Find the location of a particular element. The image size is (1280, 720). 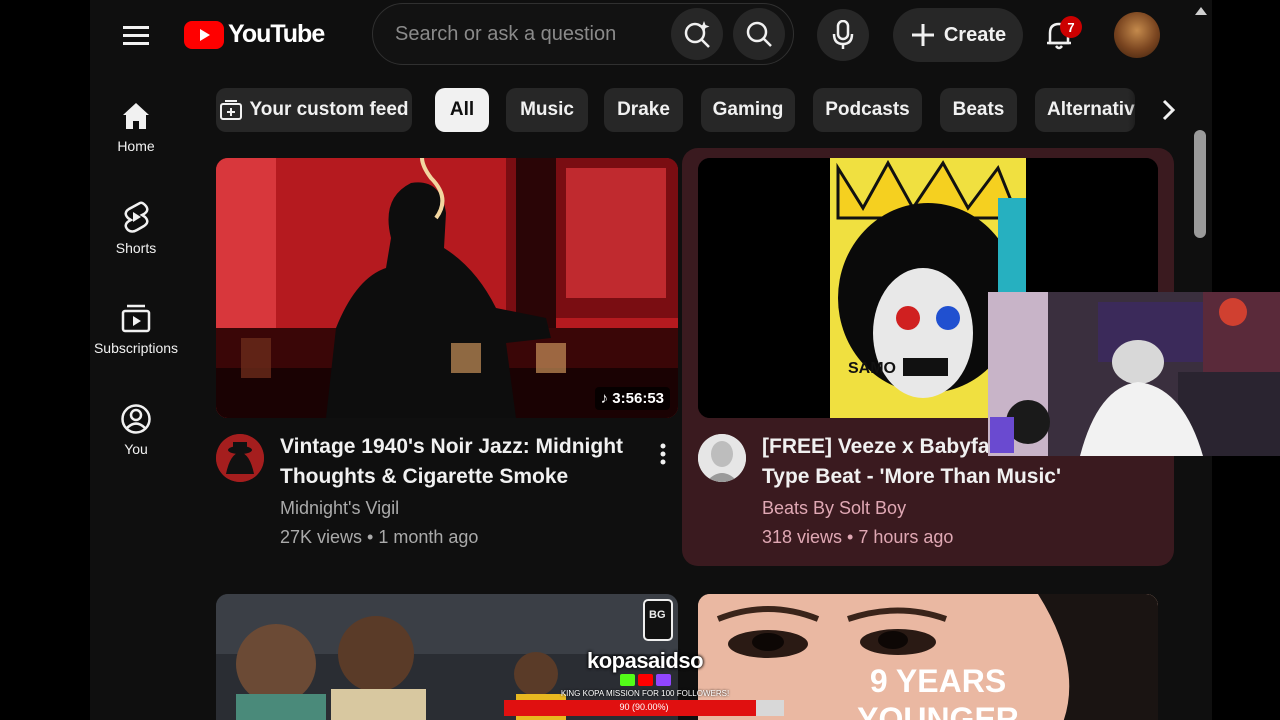

scroll-up-arrow-icon is located at coordinates (1201, 12).